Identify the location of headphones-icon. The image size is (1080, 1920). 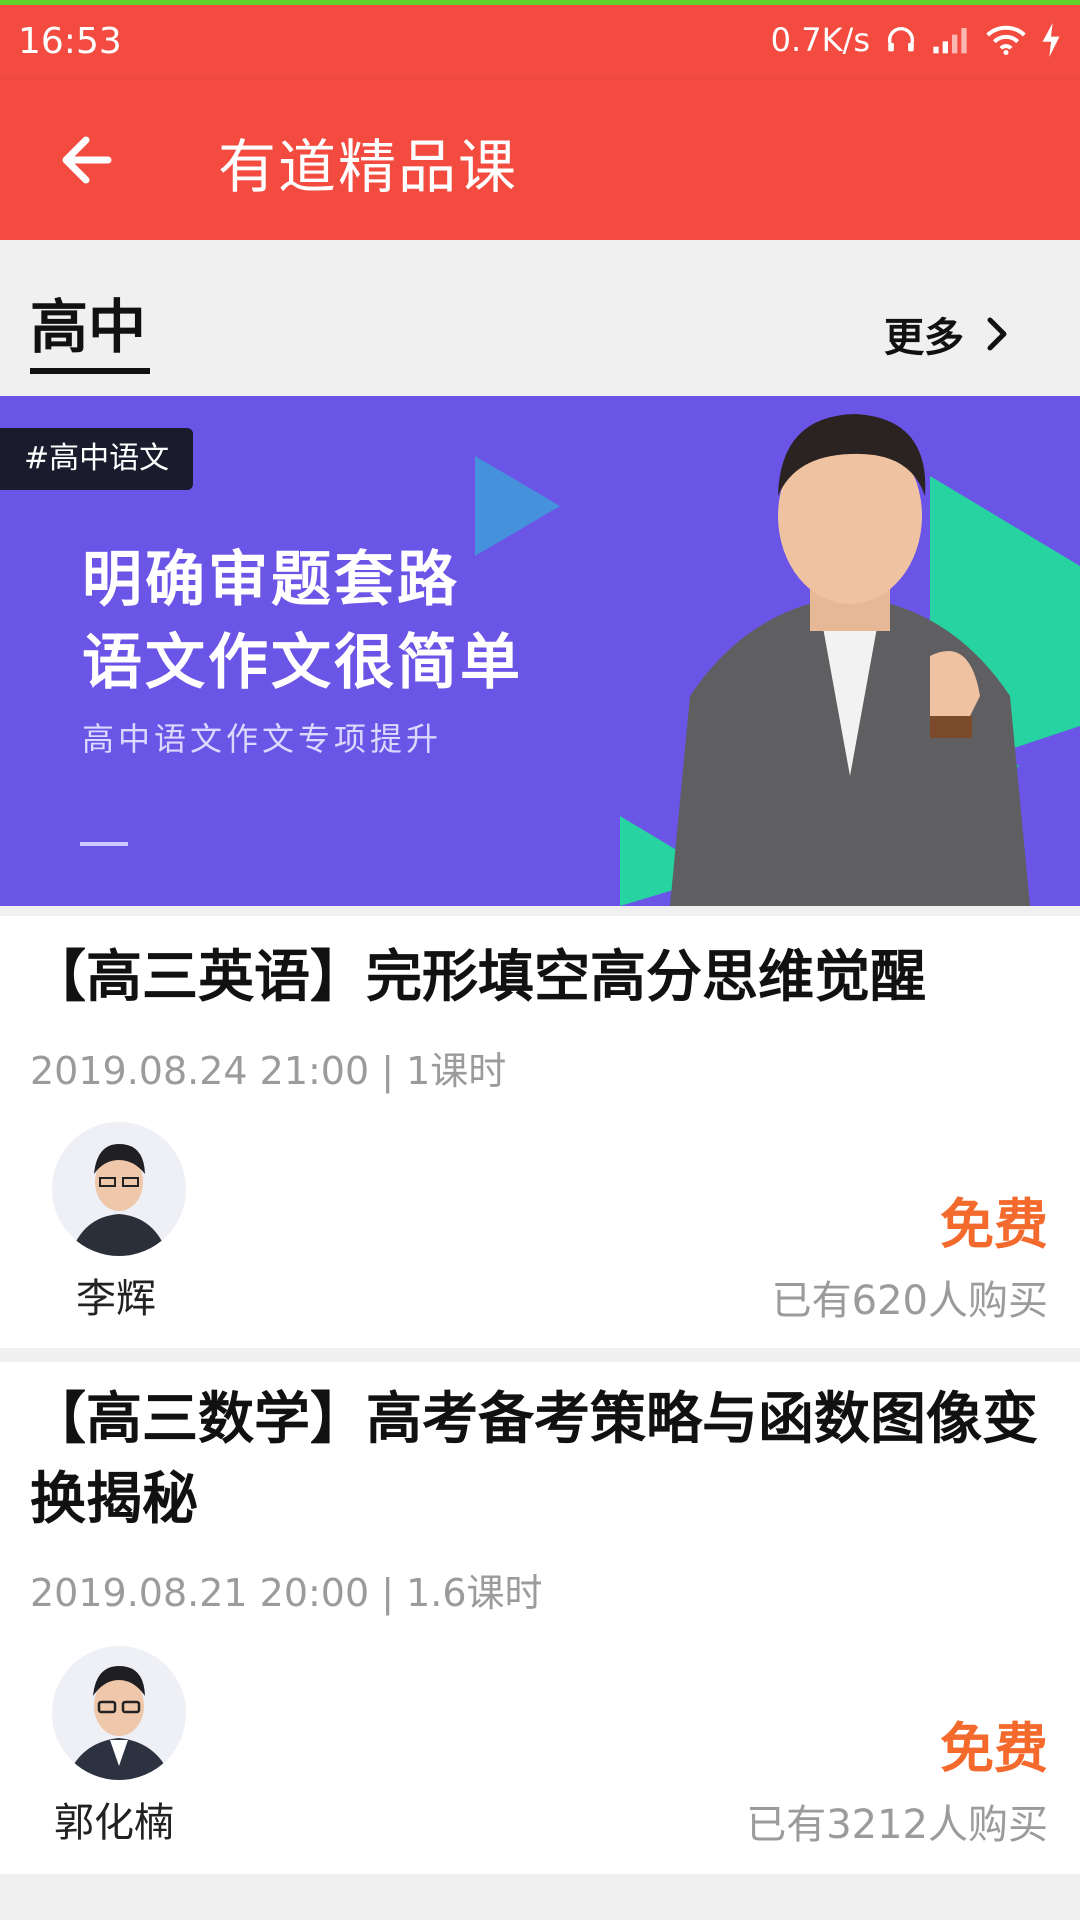
(901, 39).